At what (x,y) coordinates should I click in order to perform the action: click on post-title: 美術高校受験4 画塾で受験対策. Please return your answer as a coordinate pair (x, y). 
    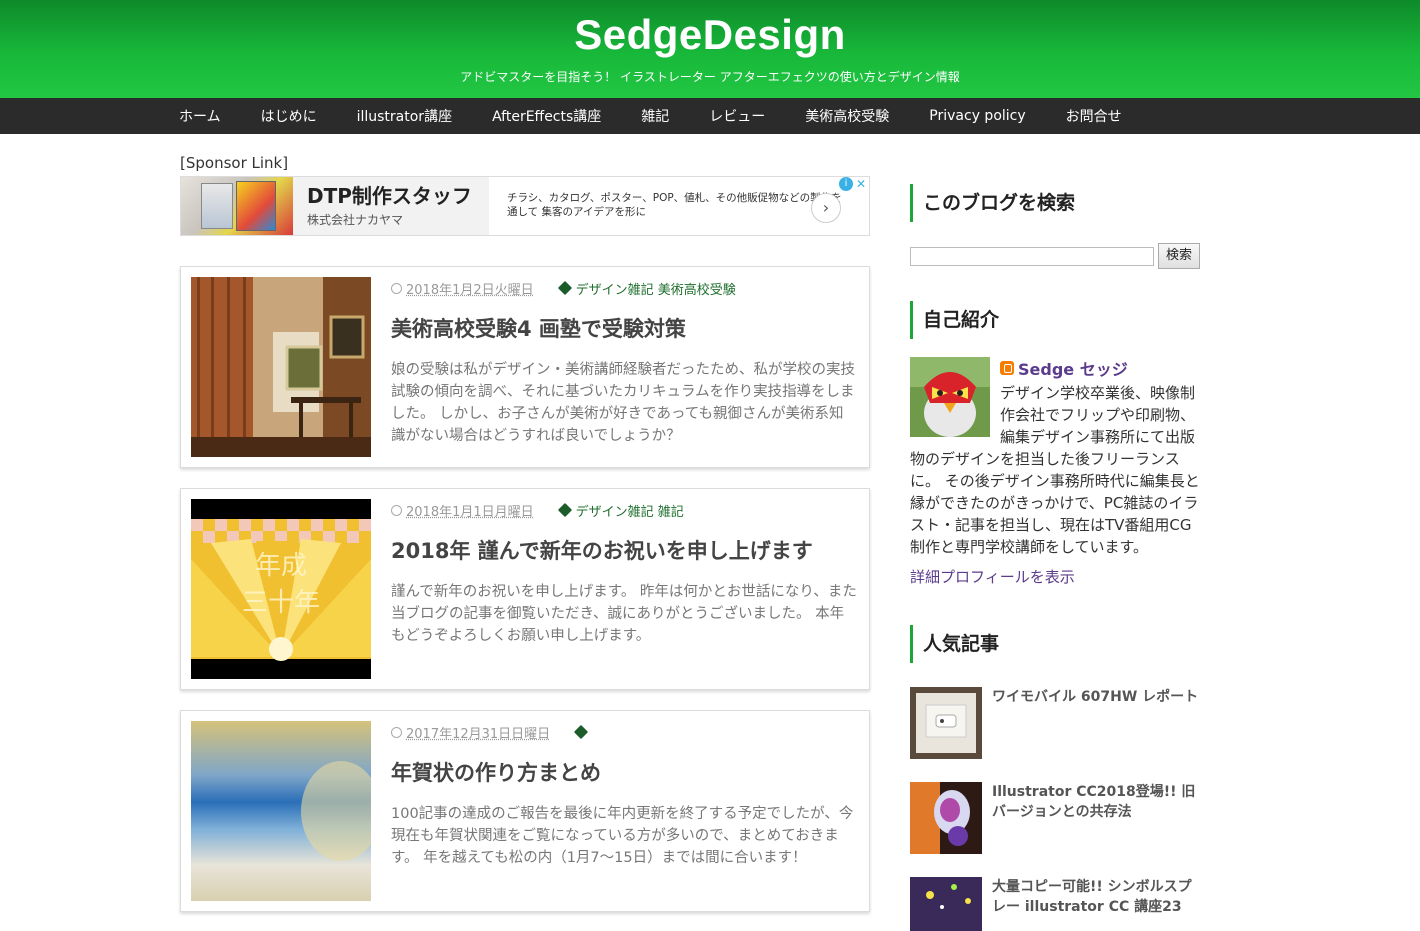
    Looking at the image, I should click on (624, 329).